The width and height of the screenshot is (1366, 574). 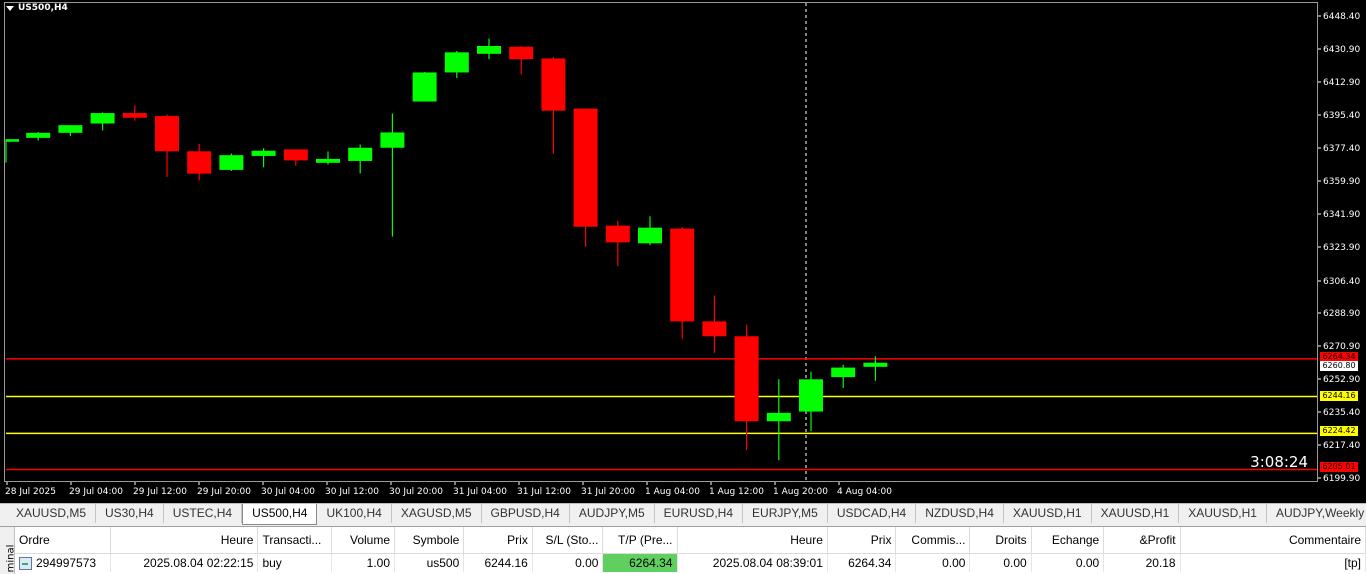 I want to click on time-axis-label: 1 Aug 12:00, so click(x=736, y=492).